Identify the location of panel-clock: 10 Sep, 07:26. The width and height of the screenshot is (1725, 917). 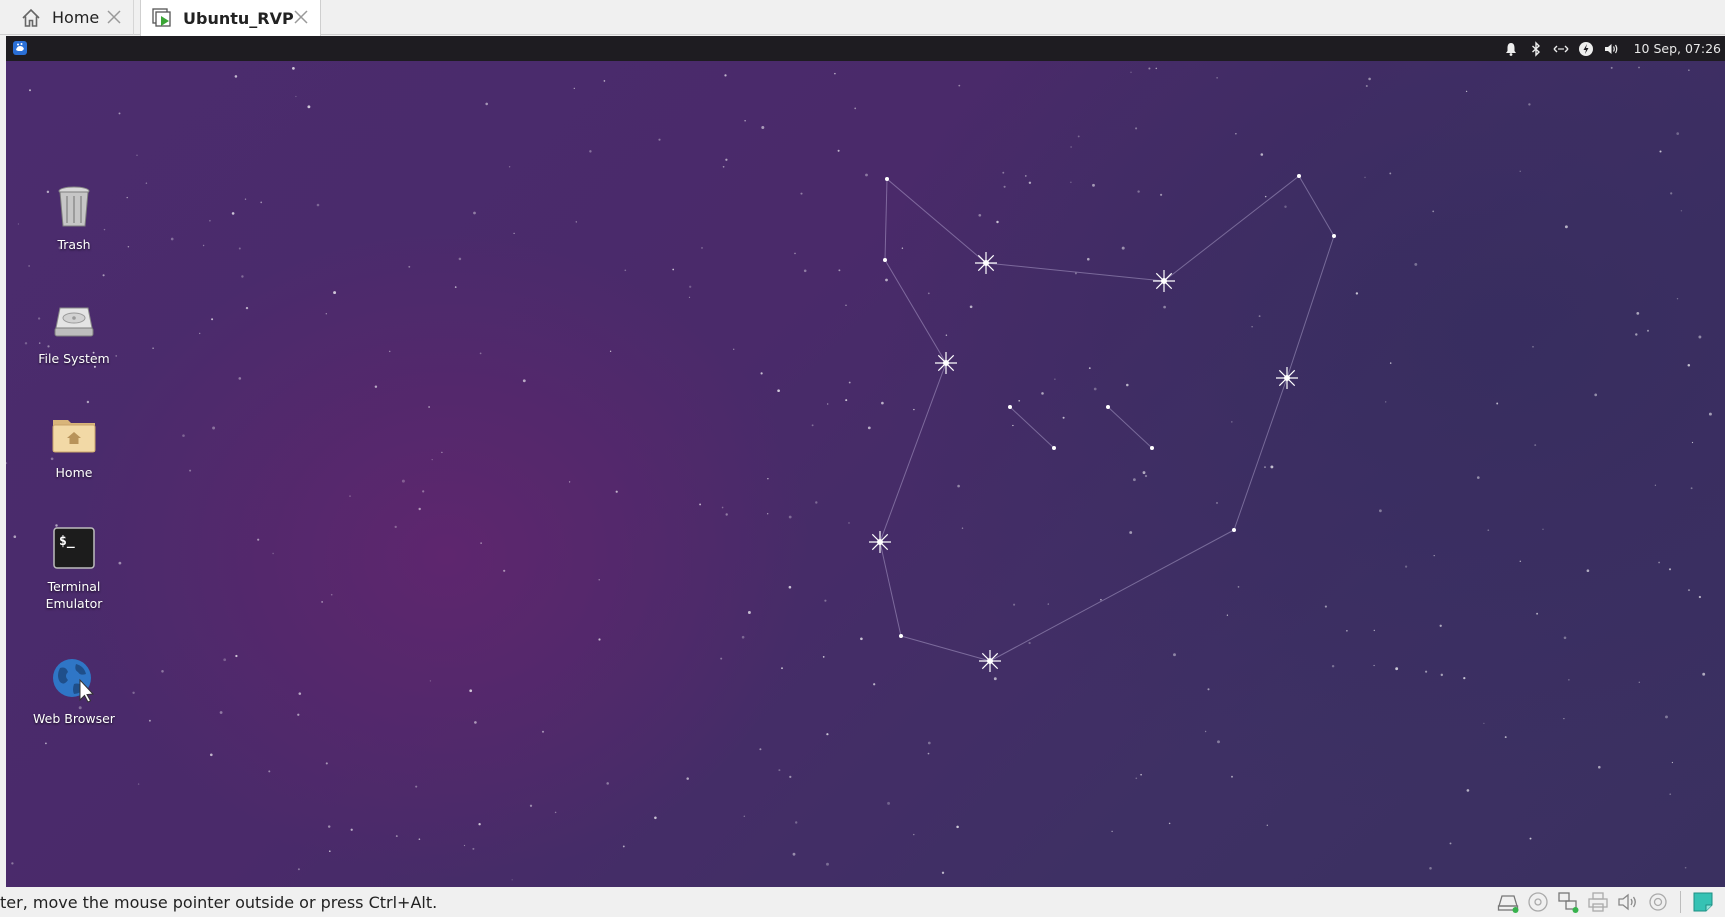
(1677, 48).